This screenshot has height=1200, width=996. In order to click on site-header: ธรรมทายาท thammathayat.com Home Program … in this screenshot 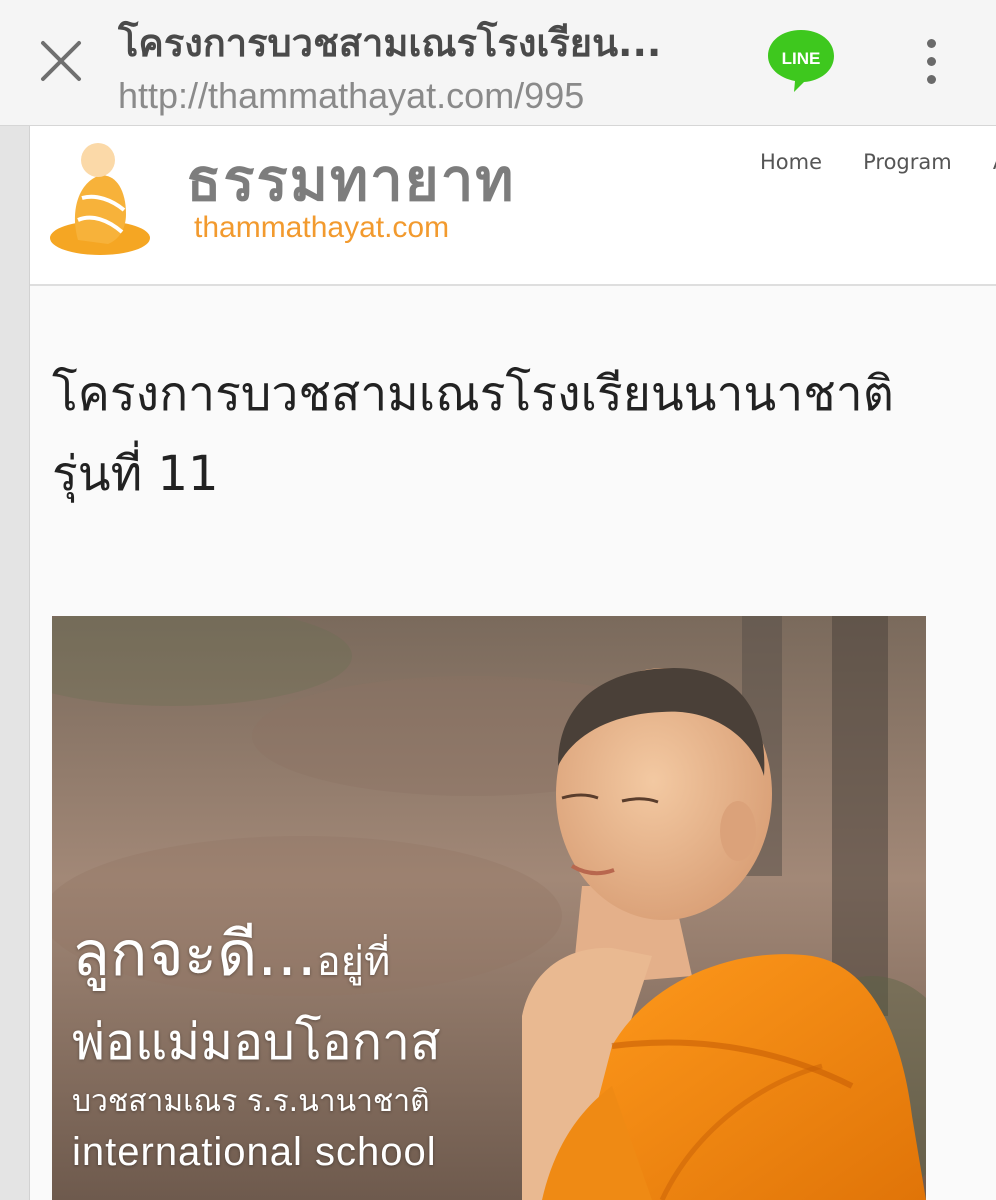, I will do `click(513, 206)`.